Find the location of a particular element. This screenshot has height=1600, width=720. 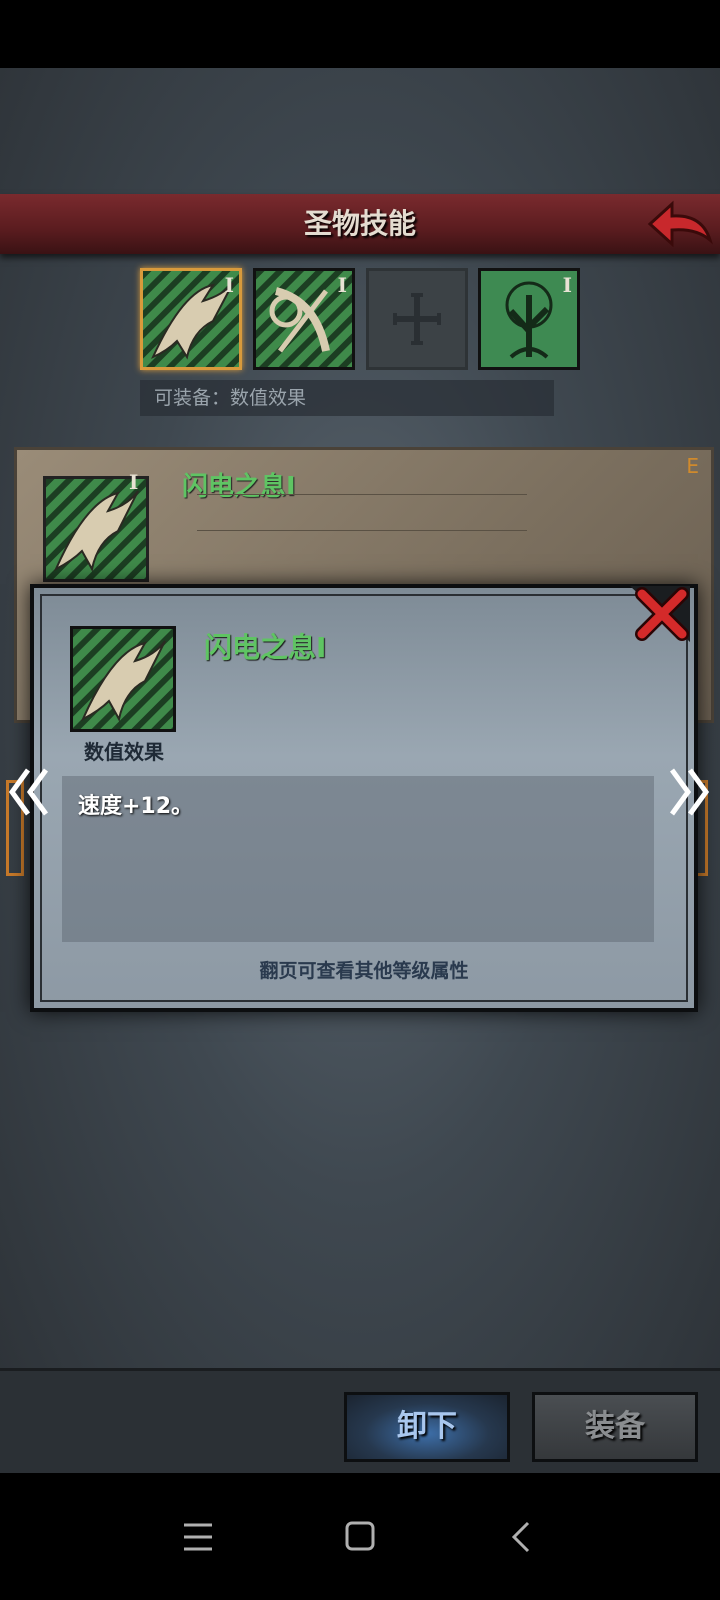

equip-button: 装备 is located at coordinates (615, 1427).